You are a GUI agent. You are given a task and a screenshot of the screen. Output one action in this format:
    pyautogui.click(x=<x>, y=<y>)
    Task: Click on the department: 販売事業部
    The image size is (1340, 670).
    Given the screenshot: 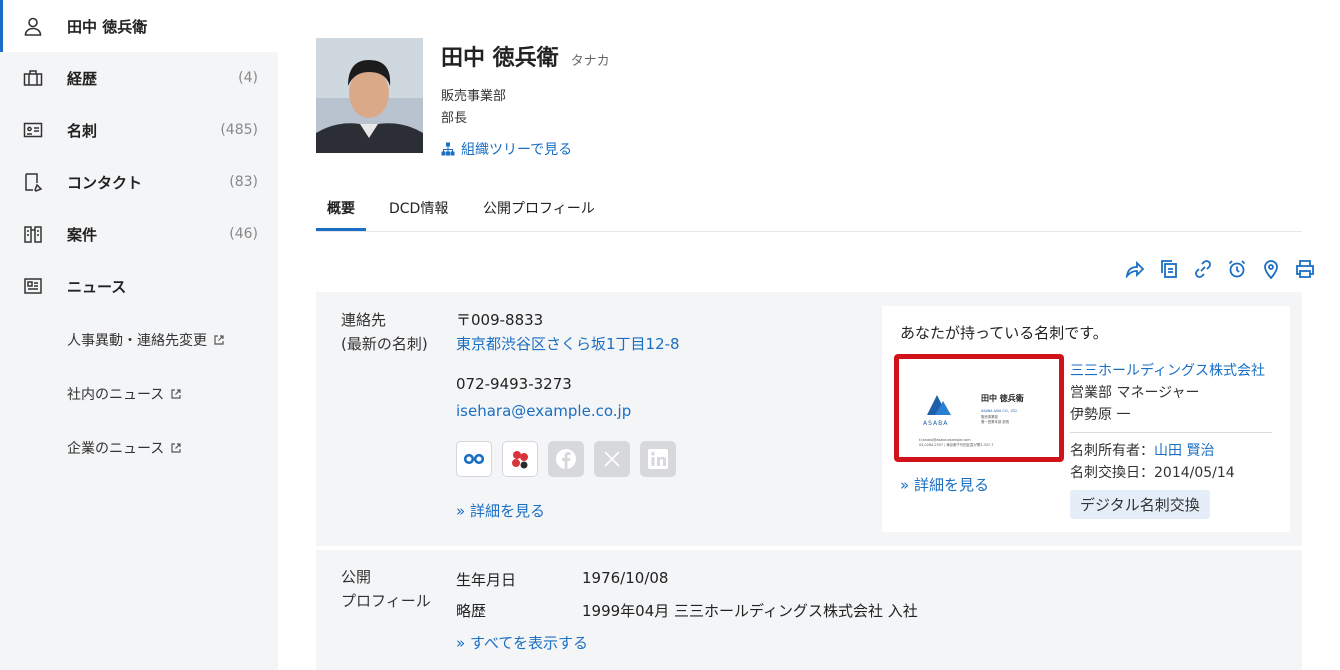 What is the action you would take?
    pyautogui.click(x=474, y=96)
    